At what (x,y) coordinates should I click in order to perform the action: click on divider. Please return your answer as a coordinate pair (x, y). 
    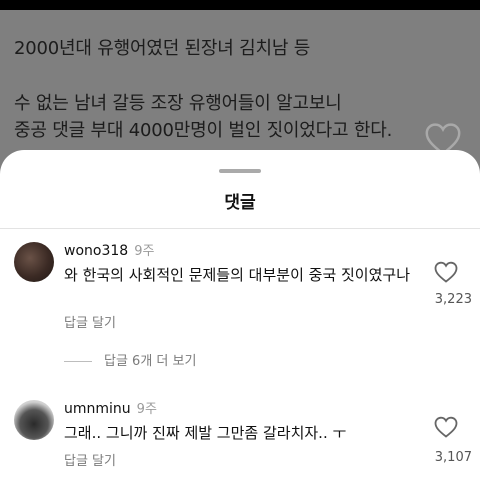
    Looking at the image, I should click on (240, 228).